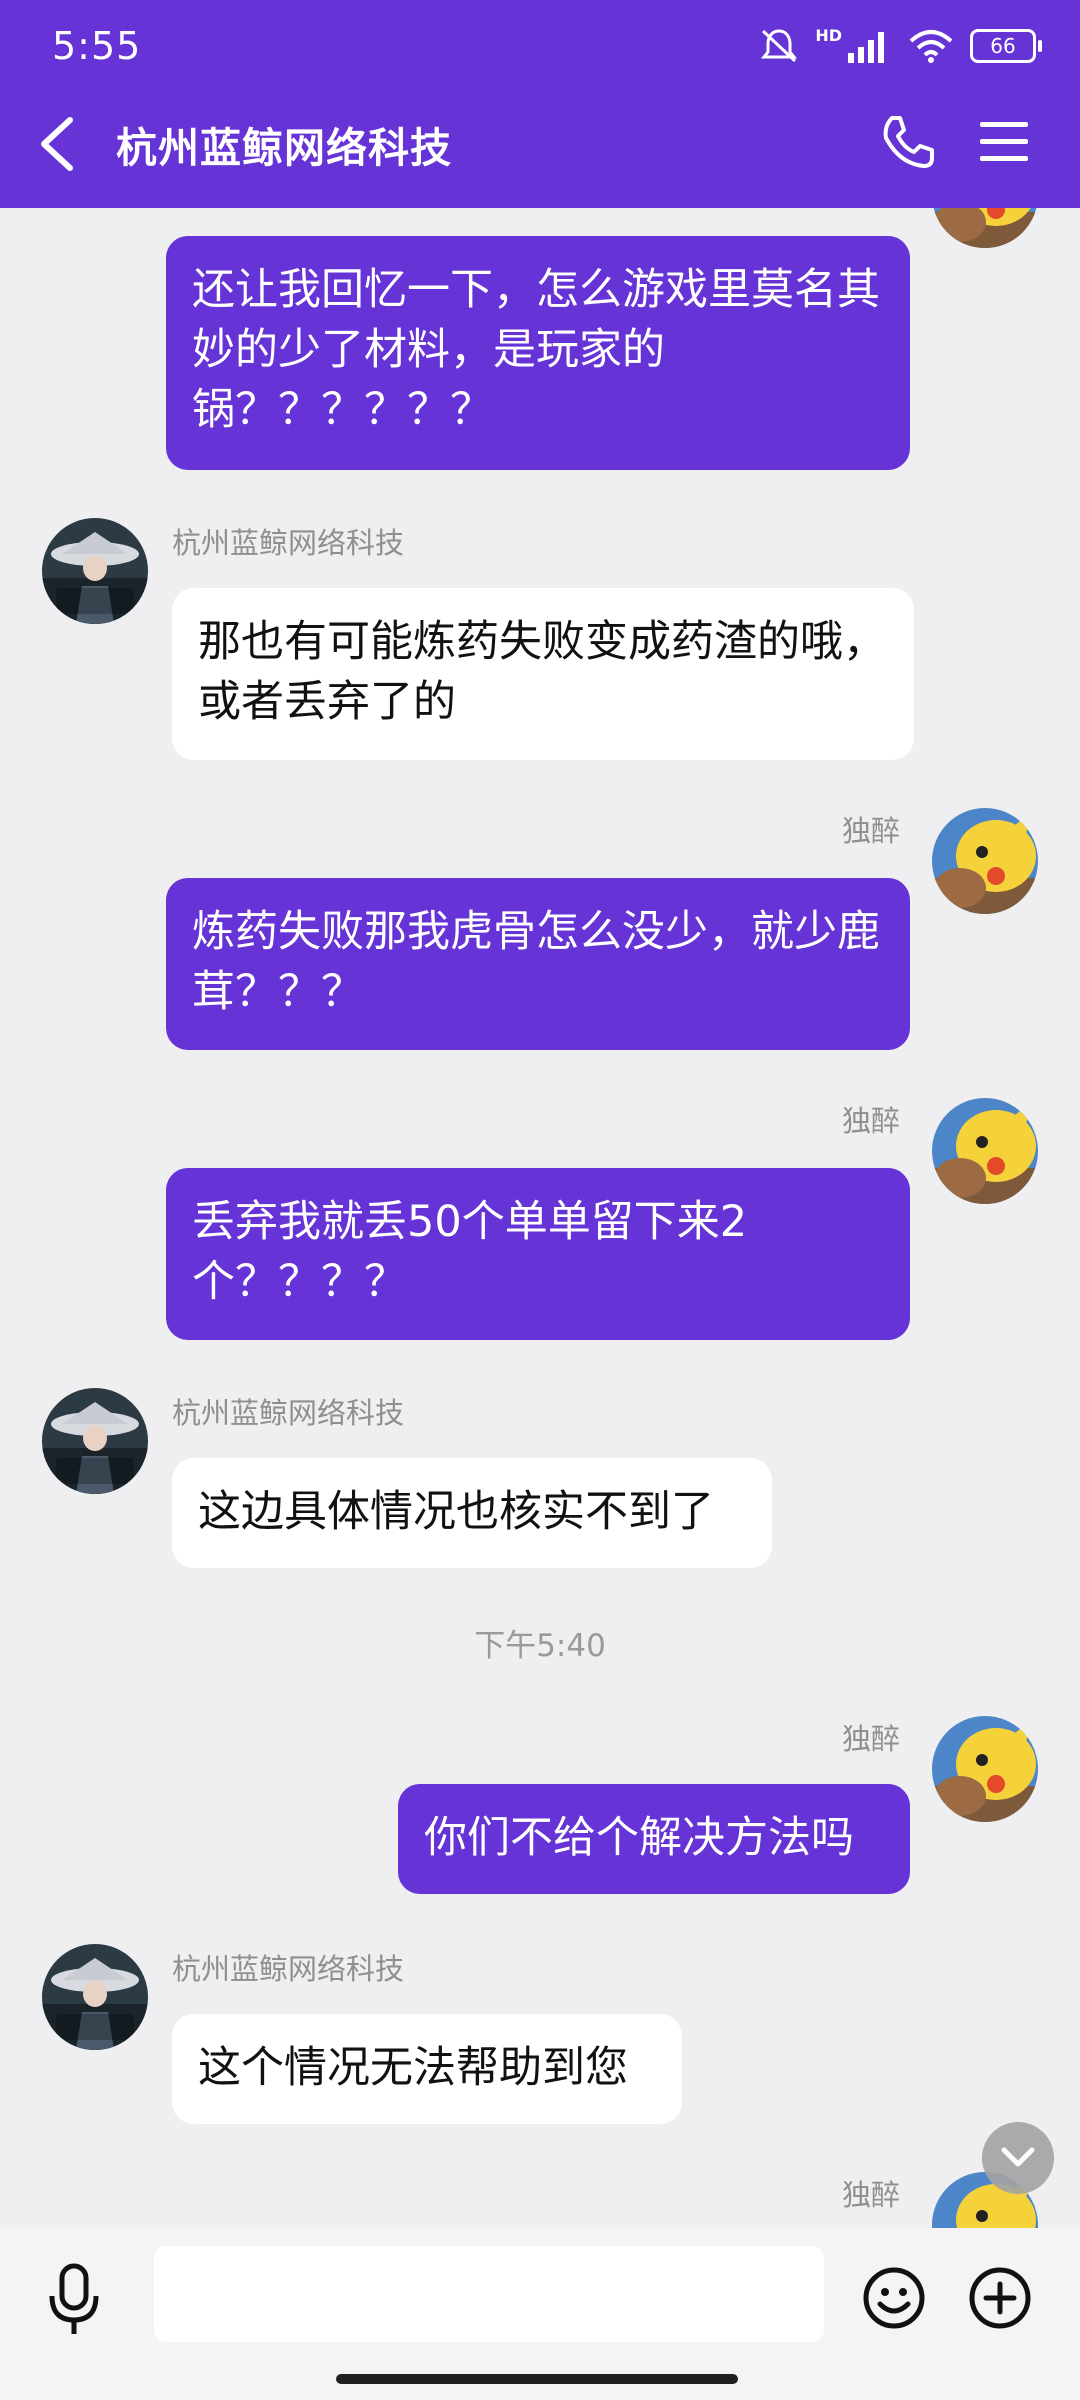 The height and width of the screenshot is (2400, 1080). I want to click on input-bar, so click(540, 2314).